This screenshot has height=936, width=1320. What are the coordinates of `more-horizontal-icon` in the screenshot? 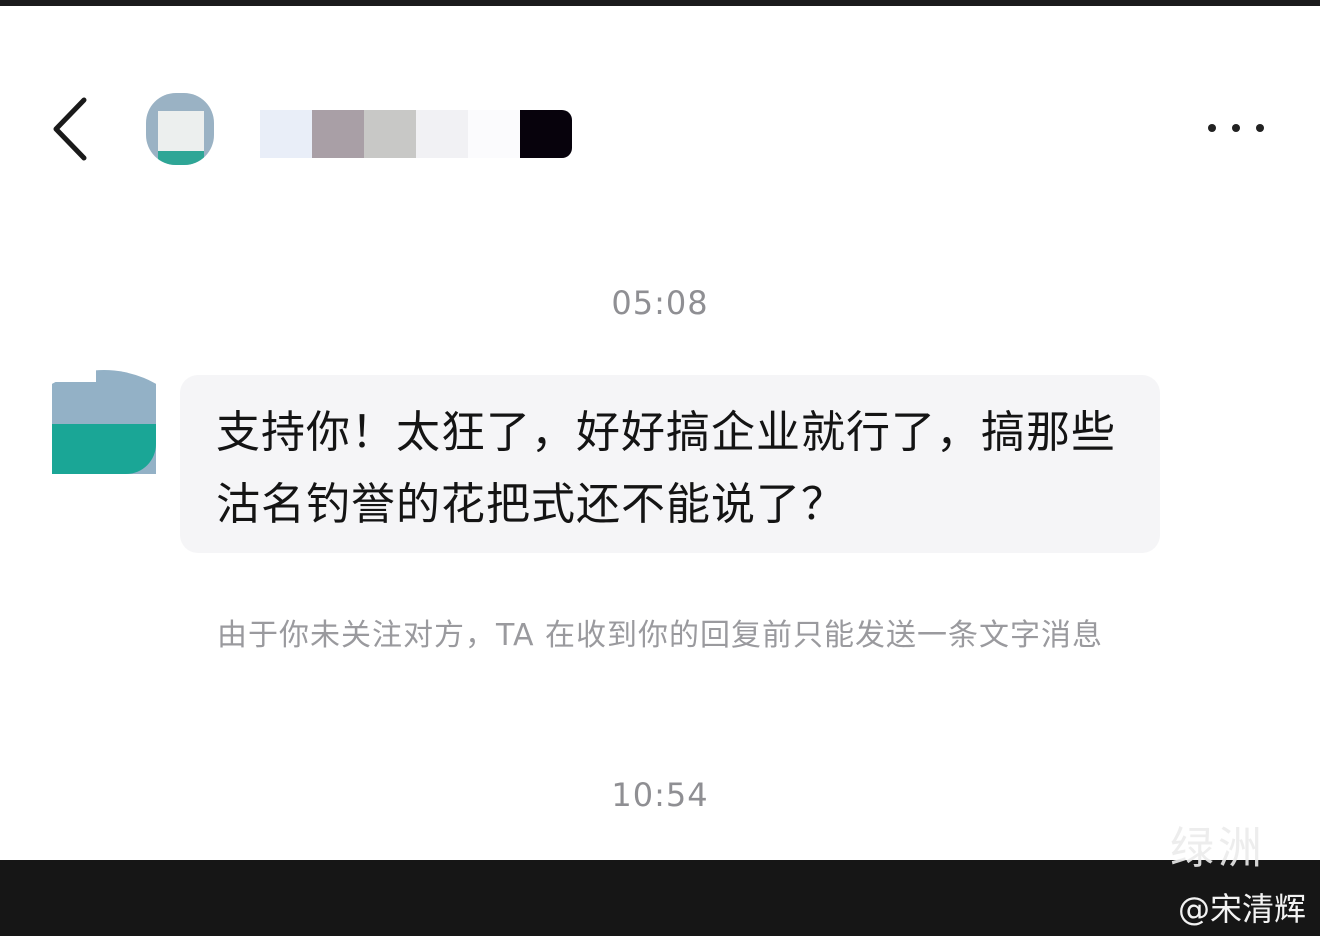 It's located at (1212, 128).